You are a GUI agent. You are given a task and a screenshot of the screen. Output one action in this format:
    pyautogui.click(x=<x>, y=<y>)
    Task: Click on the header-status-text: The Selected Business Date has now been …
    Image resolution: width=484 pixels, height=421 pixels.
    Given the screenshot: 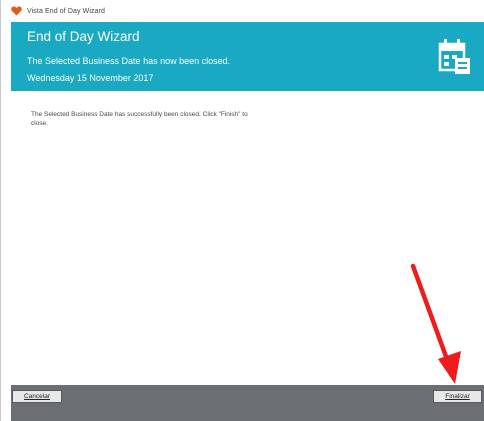 What is the action you would take?
    pyautogui.click(x=129, y=61)
    